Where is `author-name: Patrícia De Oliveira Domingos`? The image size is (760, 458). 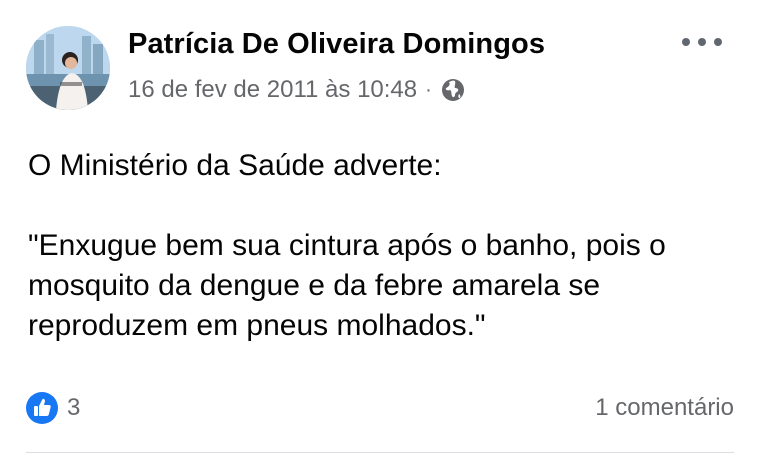 author-name: Patrícia De Oliveira Domingos is located at coordinates (336, 44).